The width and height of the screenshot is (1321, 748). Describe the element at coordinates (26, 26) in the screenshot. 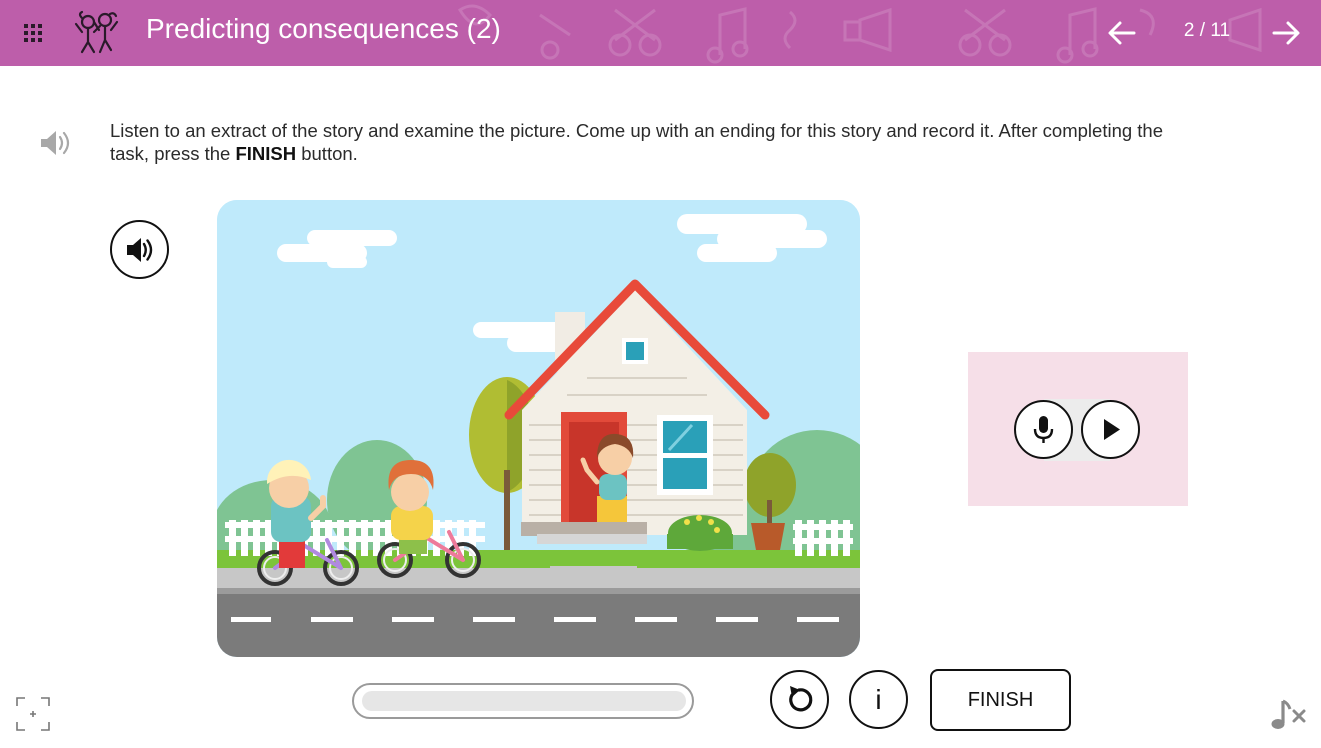

I see `grid-menu-icon` at that location.